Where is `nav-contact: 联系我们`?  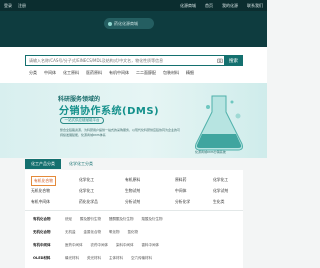 nav-contact: 联系我们 is located at coordinates (255, 6).